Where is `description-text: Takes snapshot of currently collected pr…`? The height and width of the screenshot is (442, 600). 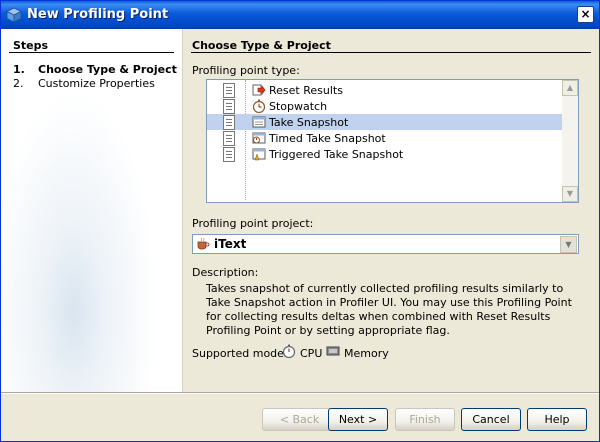 description-text: Takes snapshot of currently collected pr… is located at coordinates (389, 309).